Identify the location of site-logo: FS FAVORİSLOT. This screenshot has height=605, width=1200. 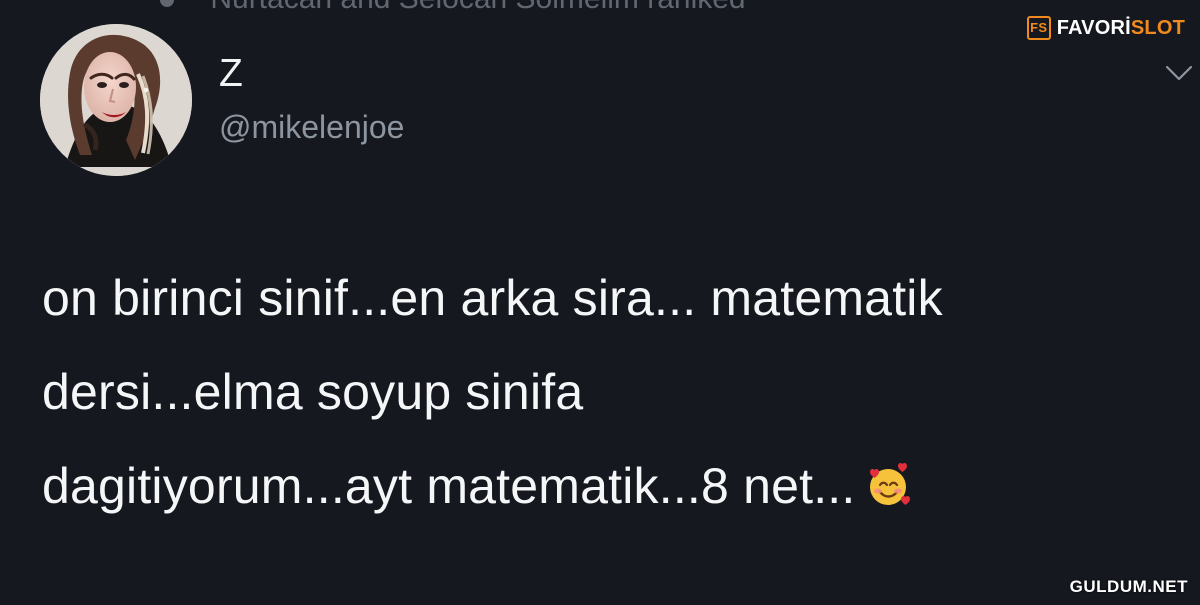
(1105, 28).